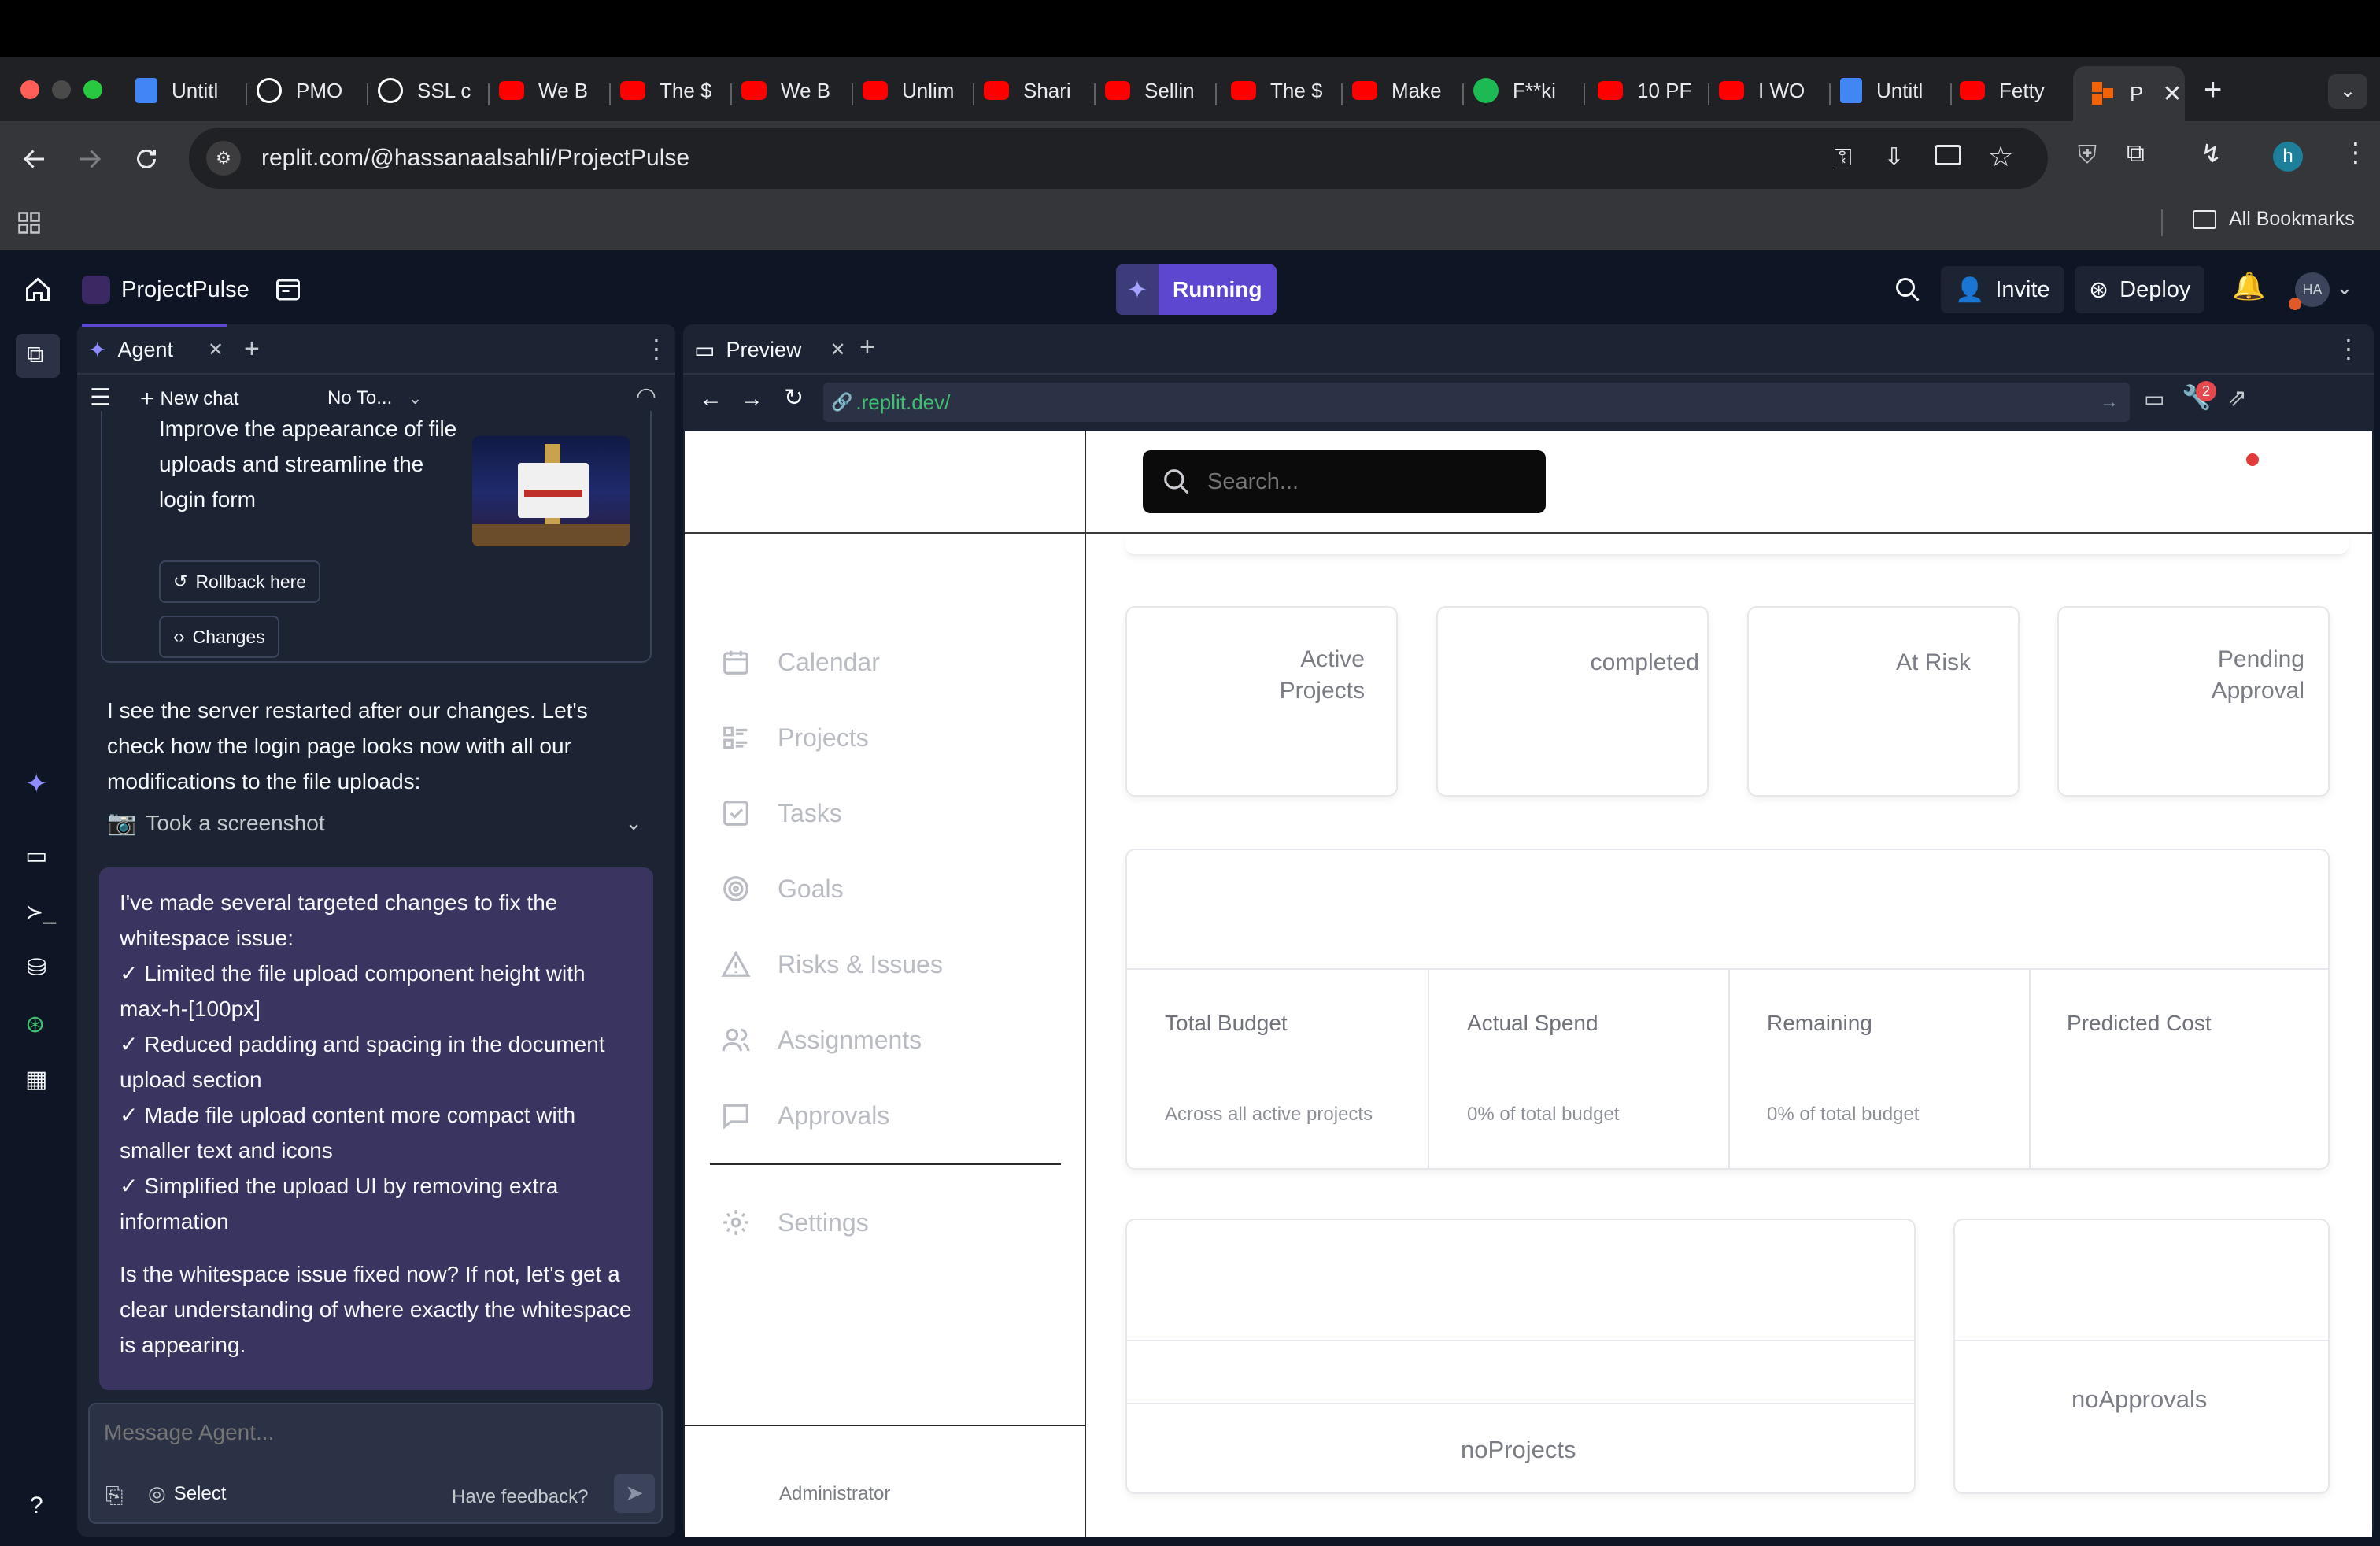  What do you see at coordinates (189, 399) in the screenshot?
I see `new-chat-button: + New chat` at bounding box center [189, 399].